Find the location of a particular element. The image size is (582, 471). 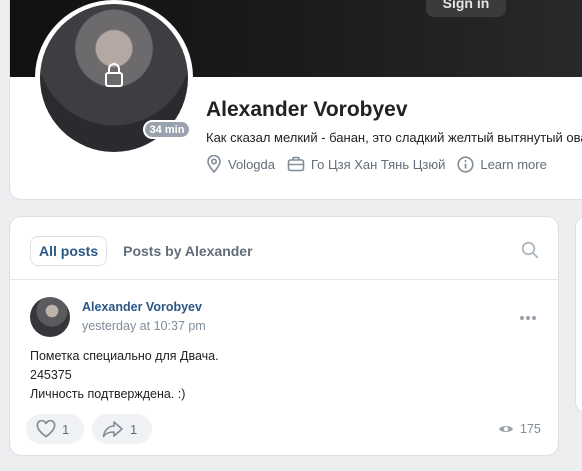

like-count: 1 is located at coordinates (66, 429).